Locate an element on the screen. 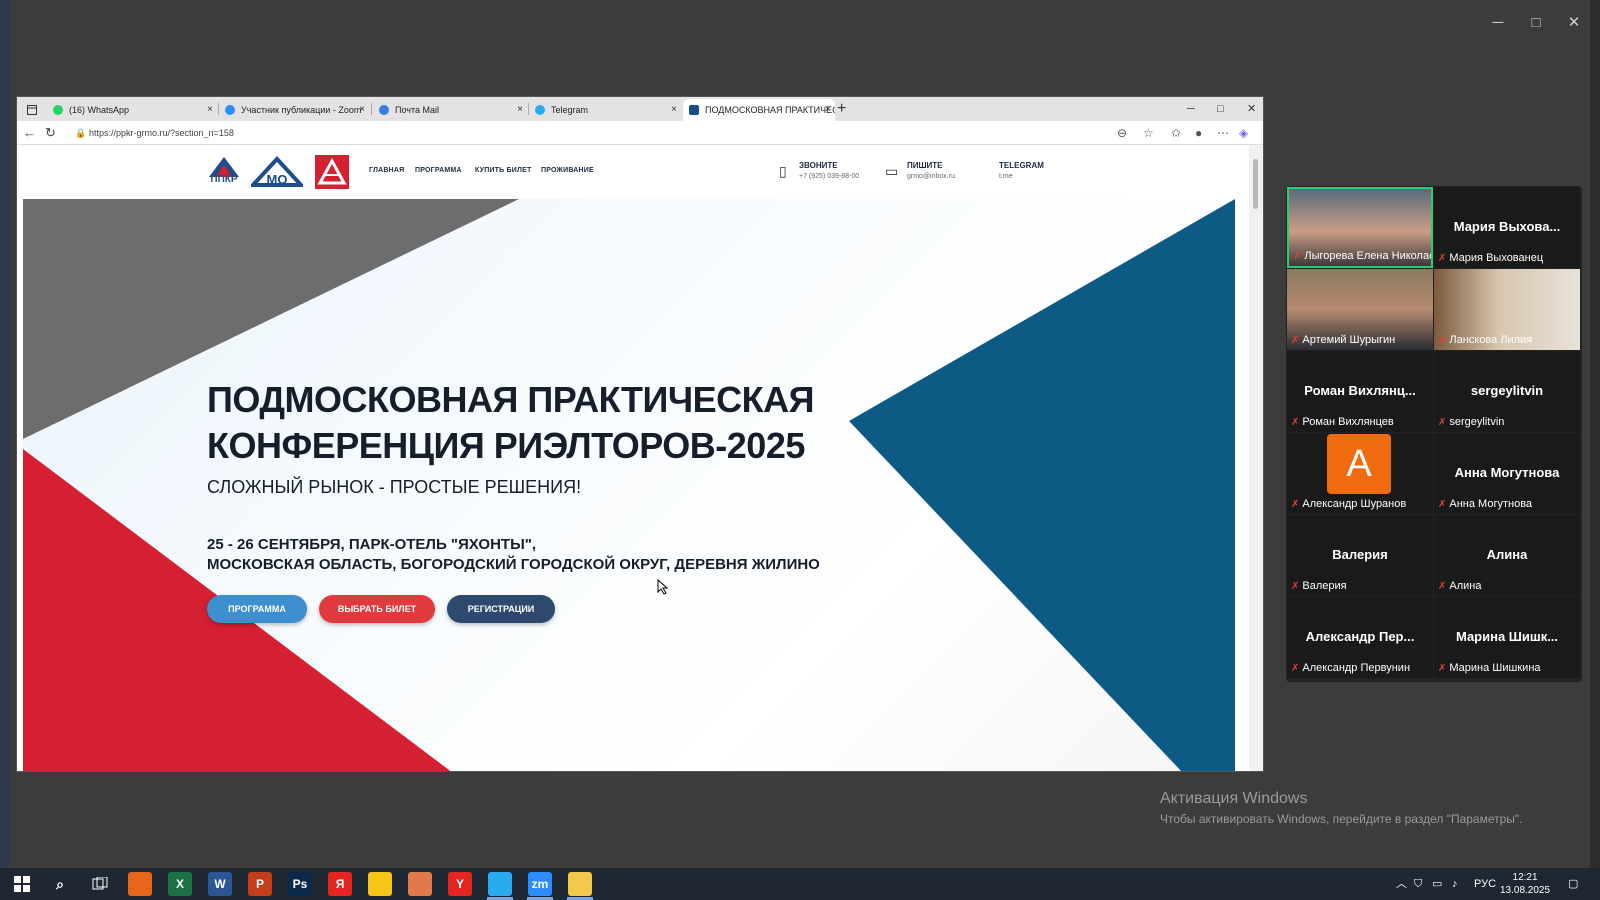 This screenshot has height=900, width=1600. menu-home: ГЛАВНАЯ is located at coordinates (386, 170).